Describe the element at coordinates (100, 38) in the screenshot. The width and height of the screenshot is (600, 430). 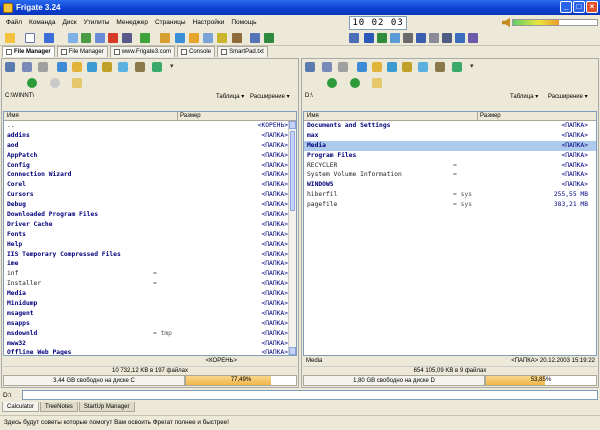
I see `rename-icon` at that location.